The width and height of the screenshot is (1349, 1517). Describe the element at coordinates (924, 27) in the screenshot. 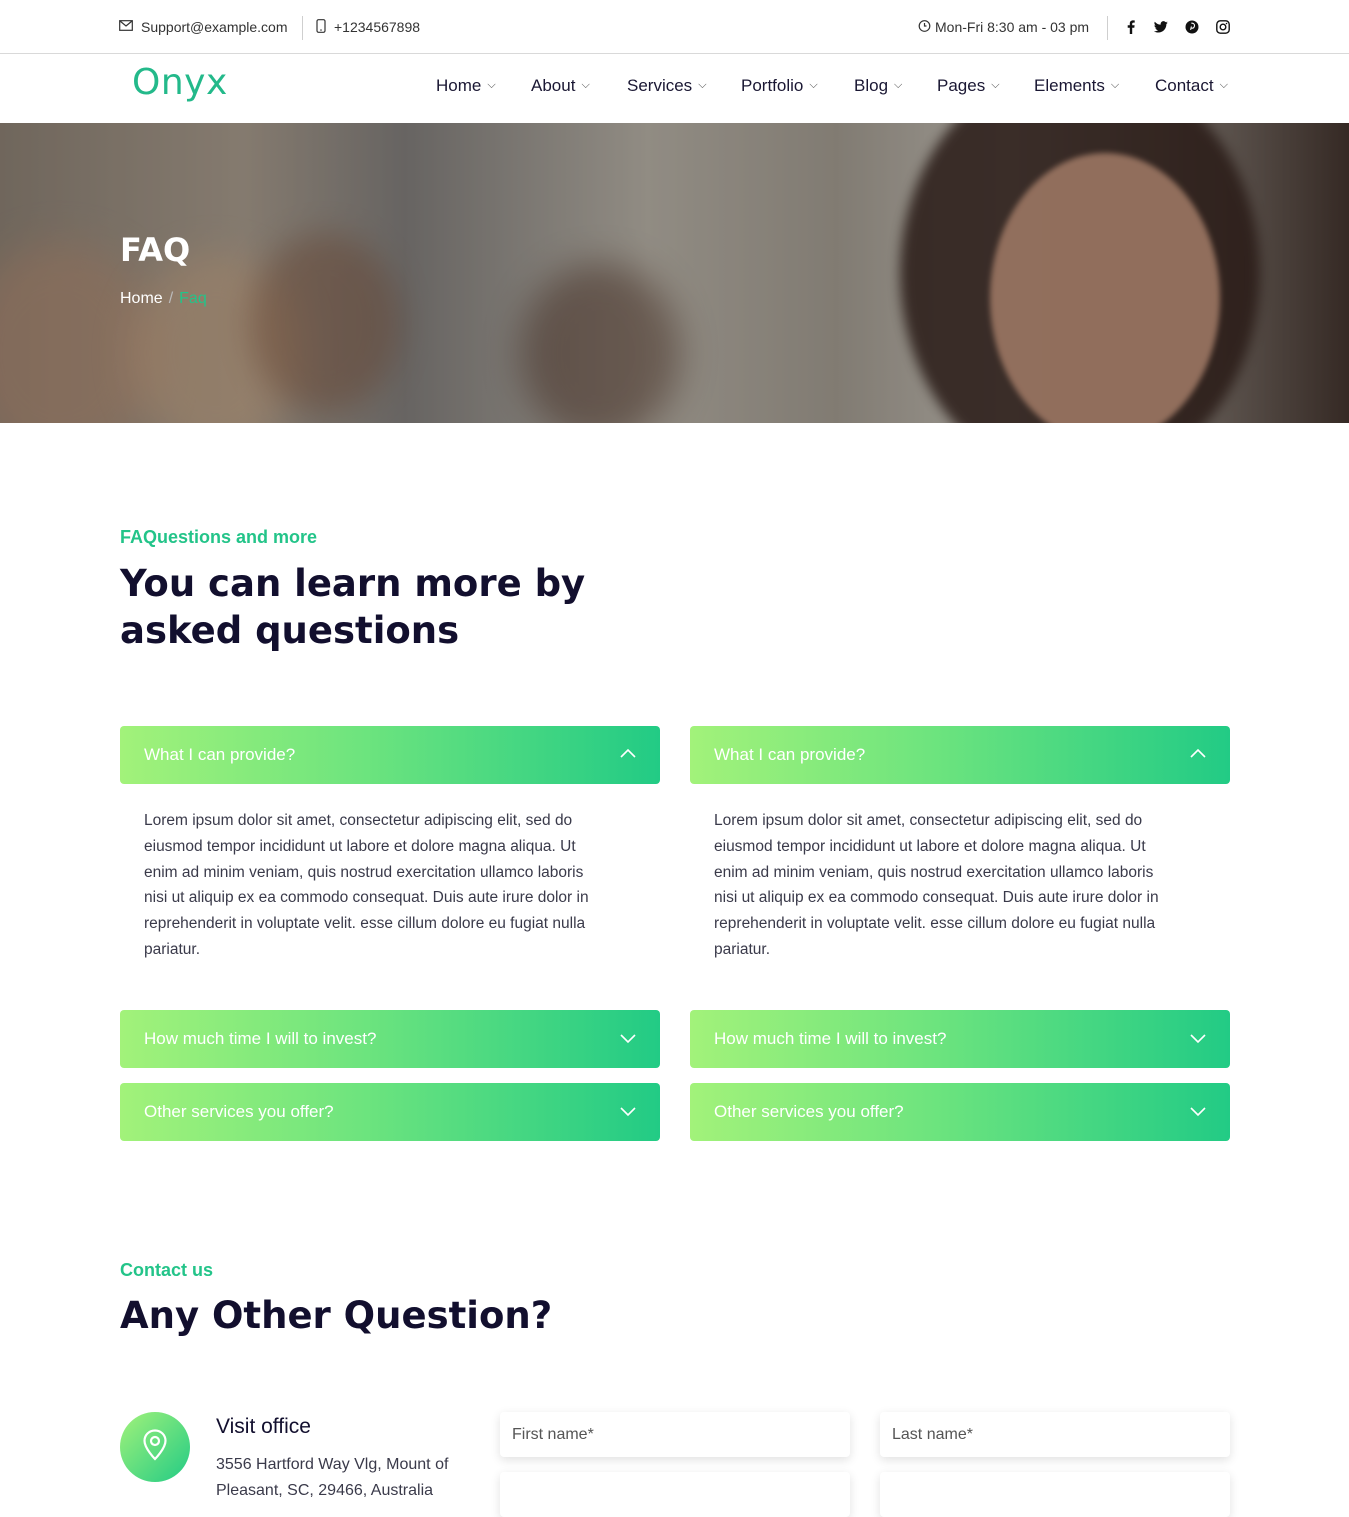

I see `clock-icon` at that location.